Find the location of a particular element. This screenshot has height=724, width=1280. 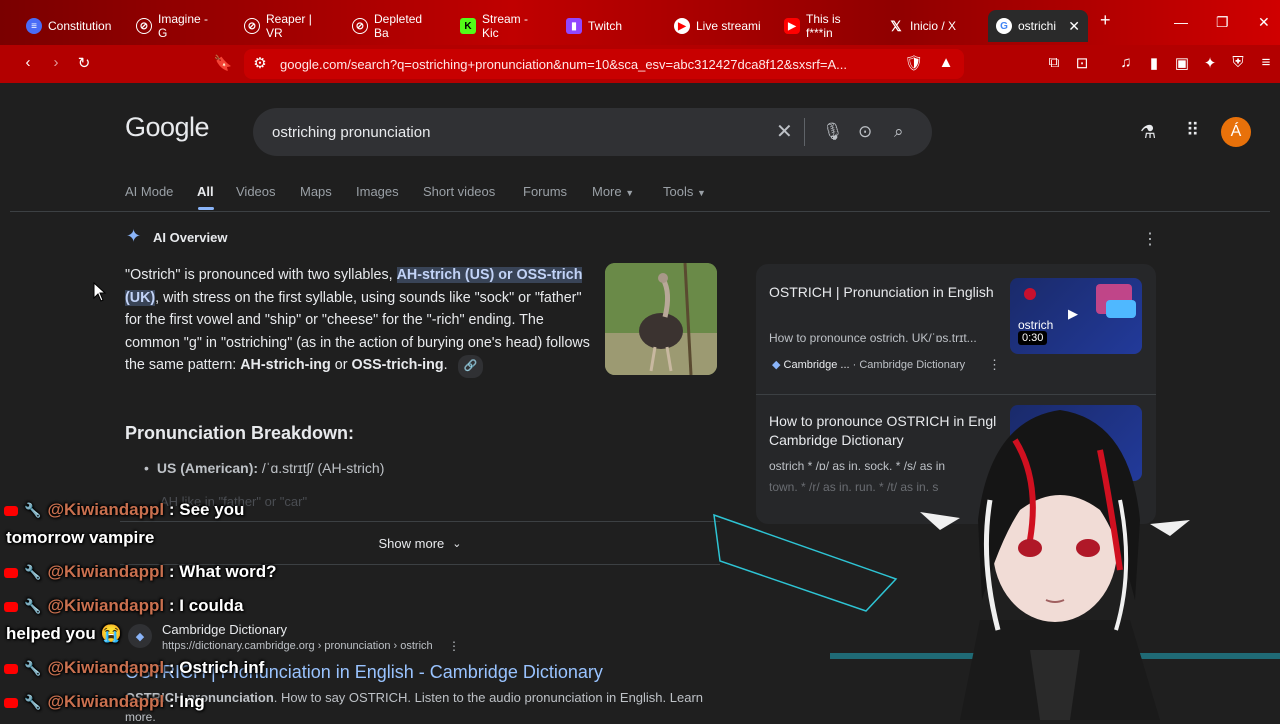

video2-title-line2: Cambridge Dictionary is located at coordinates (836, 440).